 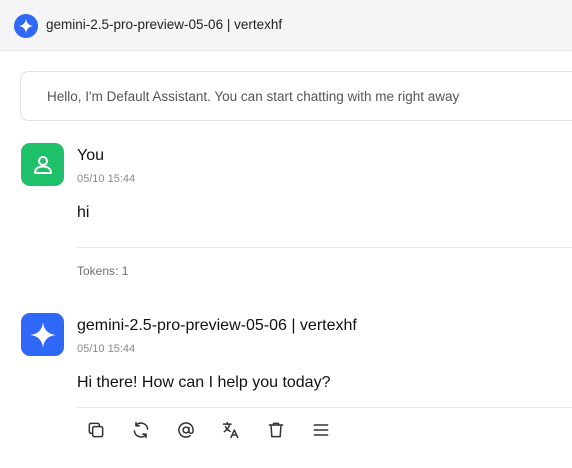 I want to click on delete-icon, so click(x=276, y=430).